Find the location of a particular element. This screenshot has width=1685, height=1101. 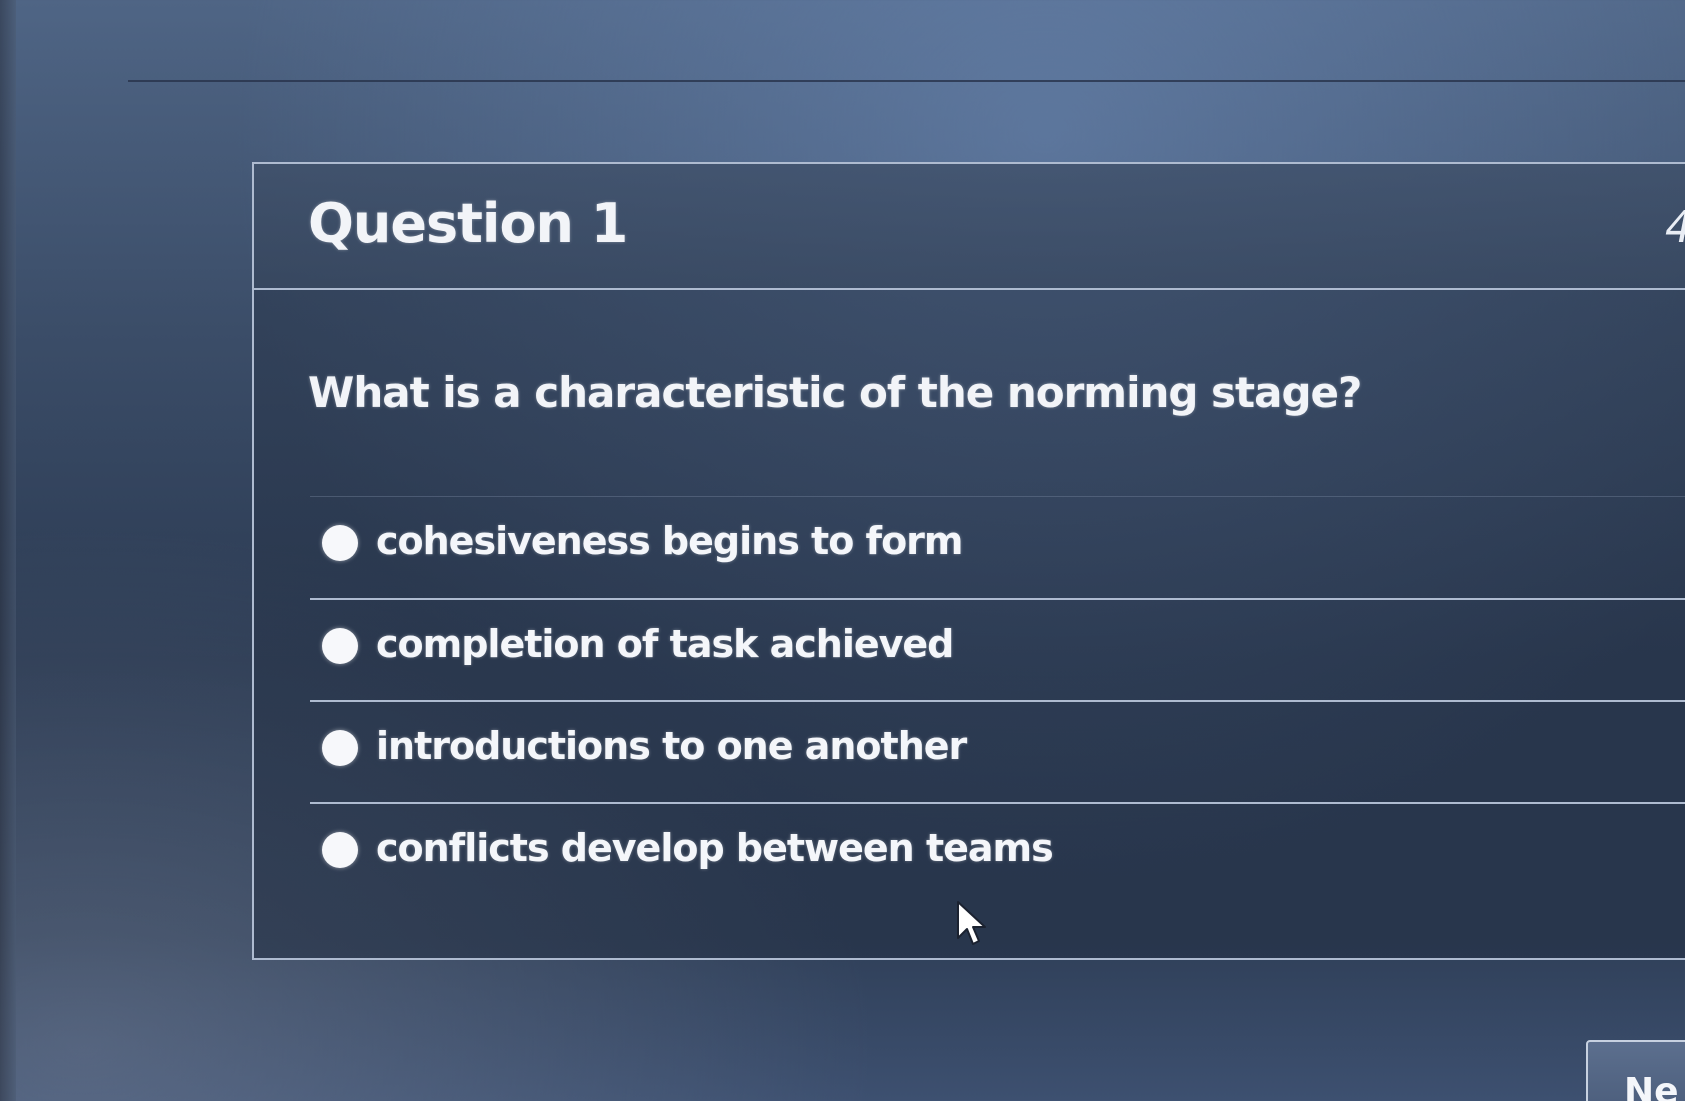

mouse-pointer-icon is located at coordinates (971, 923).